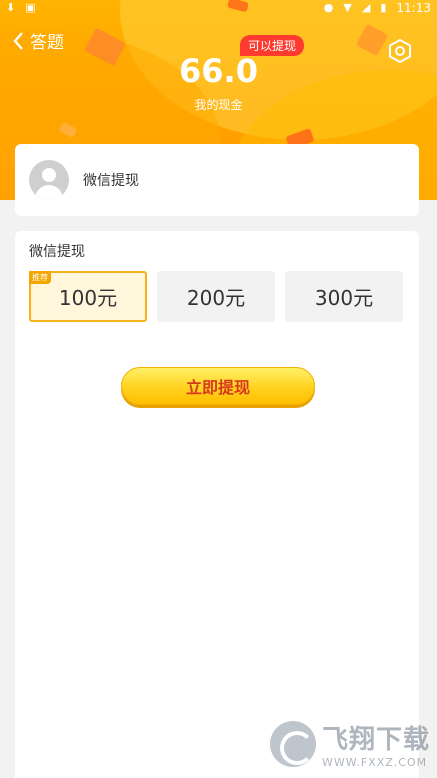 The width and height of the screenshot is (437, 778). I want to click on cash-amount: 66.0, so click(218, 71).